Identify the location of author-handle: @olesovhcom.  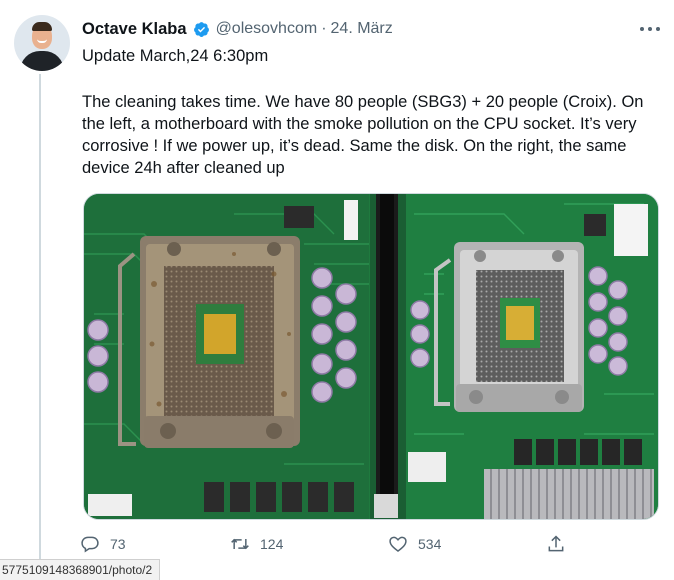
(267, 29).